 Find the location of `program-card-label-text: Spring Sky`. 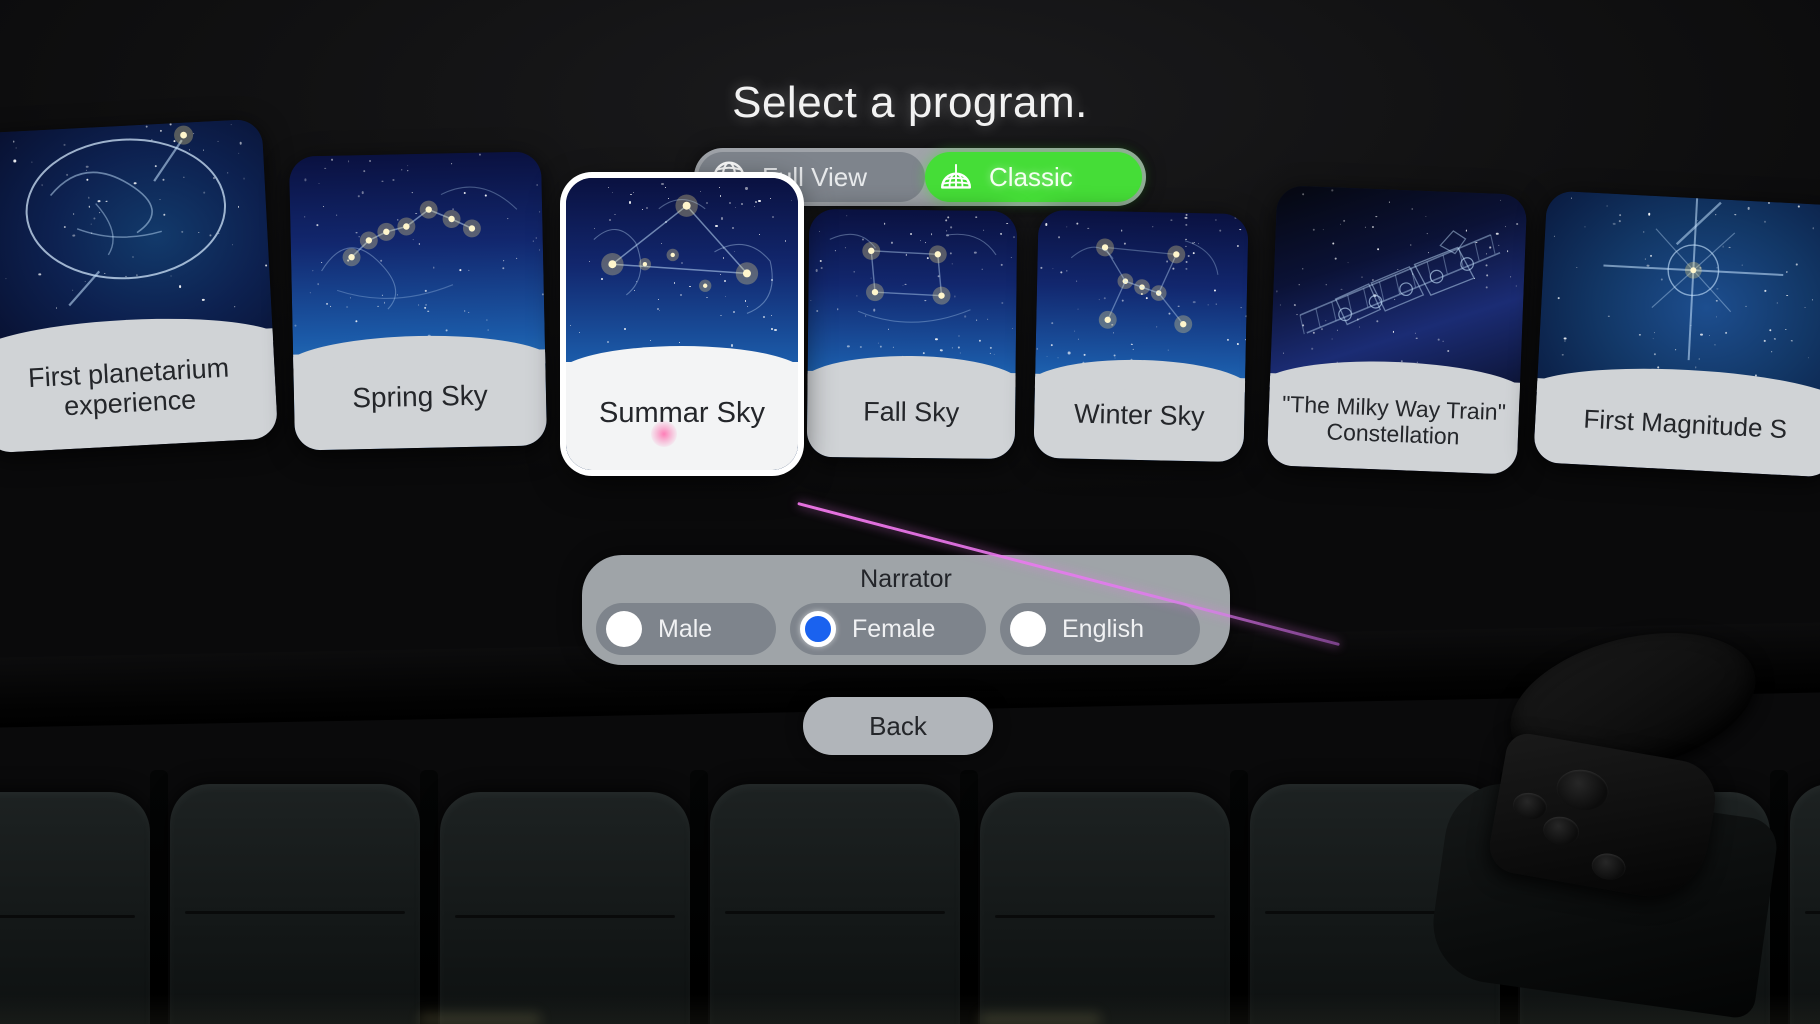

program-card-label-text: Spring Sky is located at coordinates (420, 396).